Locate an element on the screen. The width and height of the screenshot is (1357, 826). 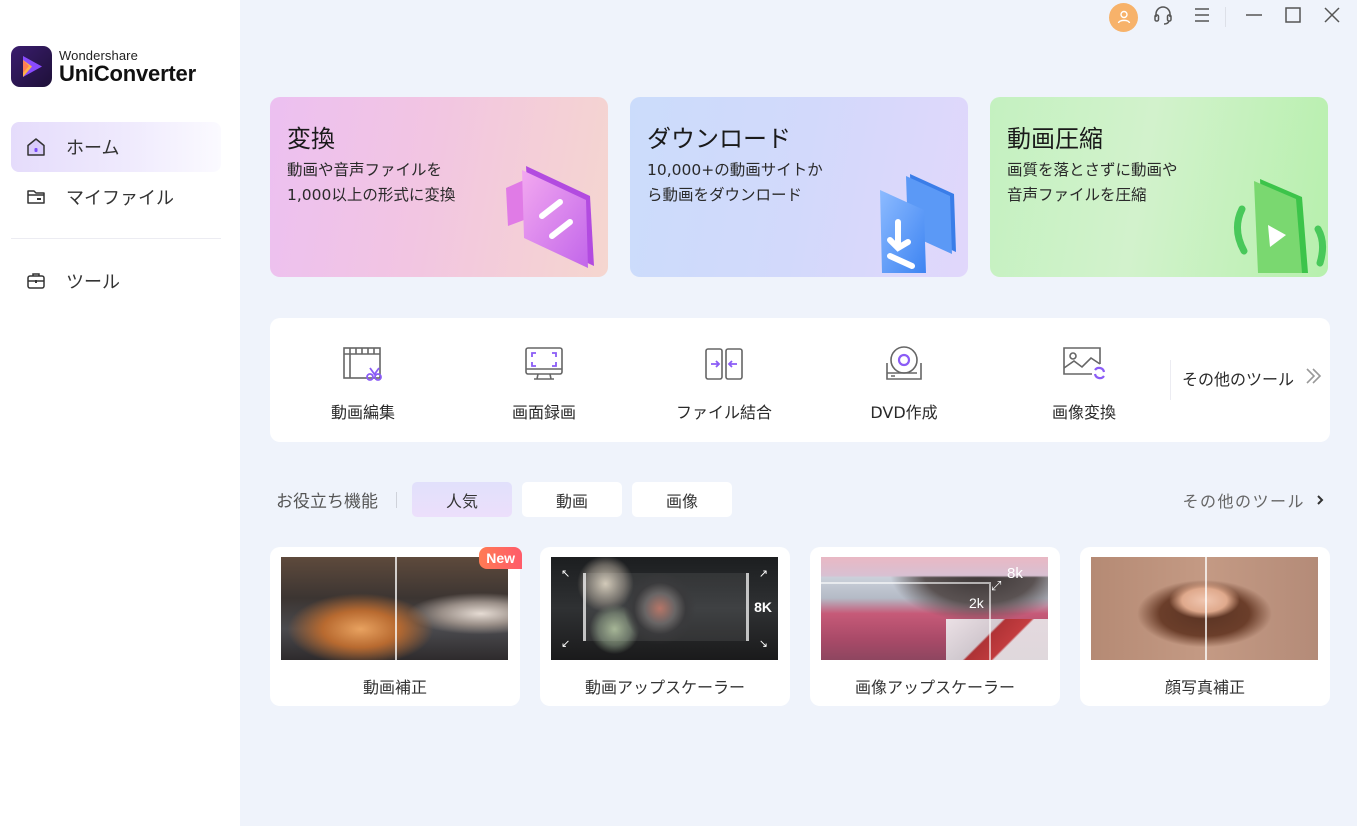
more-tools-button: その他のツール is located at coordinates (1252, 378).